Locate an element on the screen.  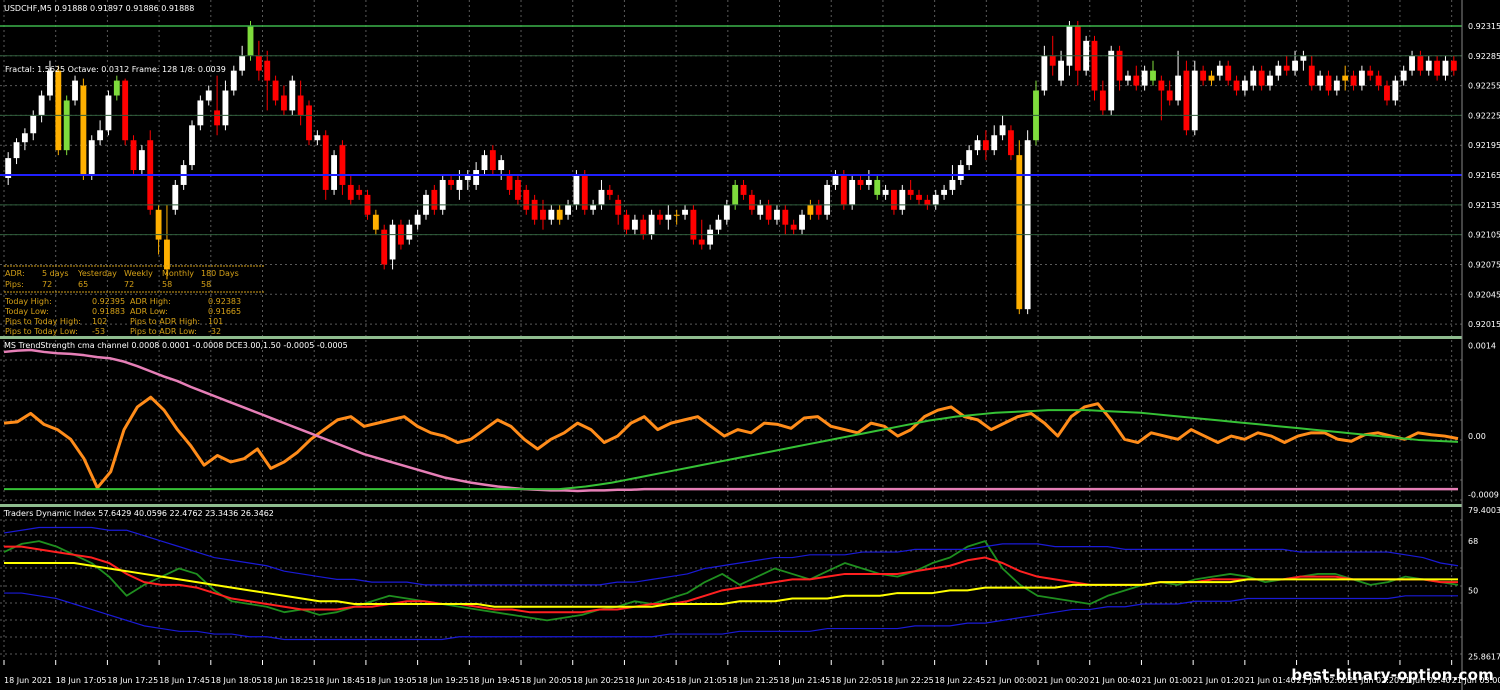
adr-header-180days: 180 Days is located at coordinates (220, 273).